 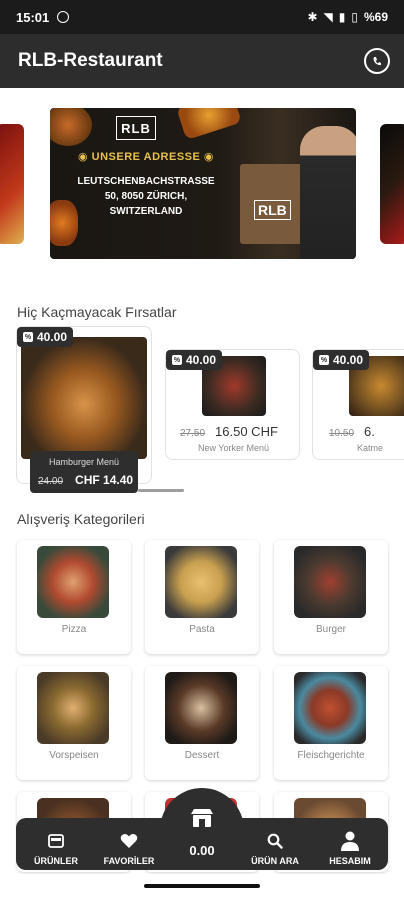 I want to click on battery-level: %69, so click(x=375, y=17).